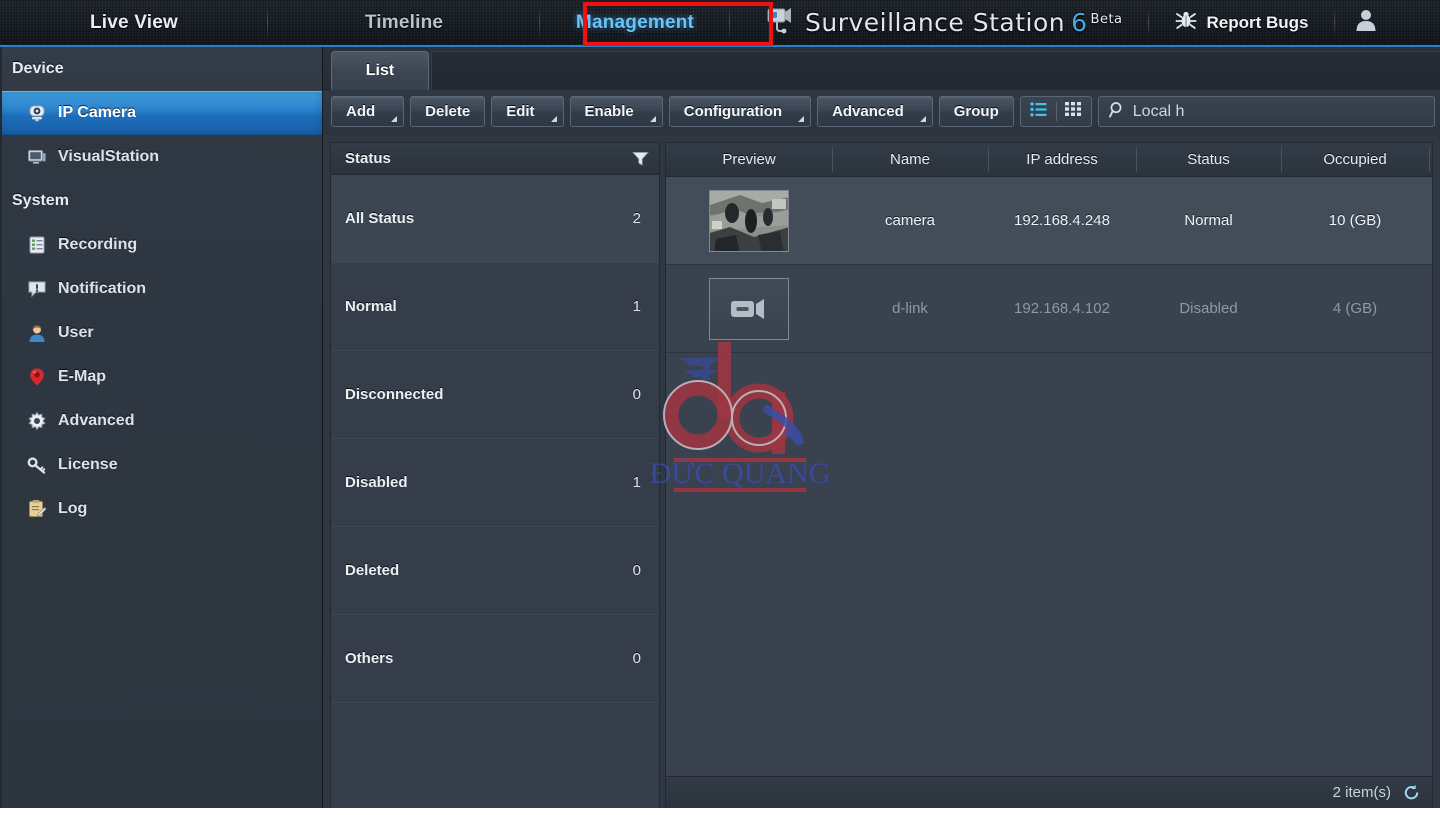 This screenshot has height=815, width=1440. Describe the element at coordinates (1073, 111) in the screenshot. I see `grid-view-button` at that location.